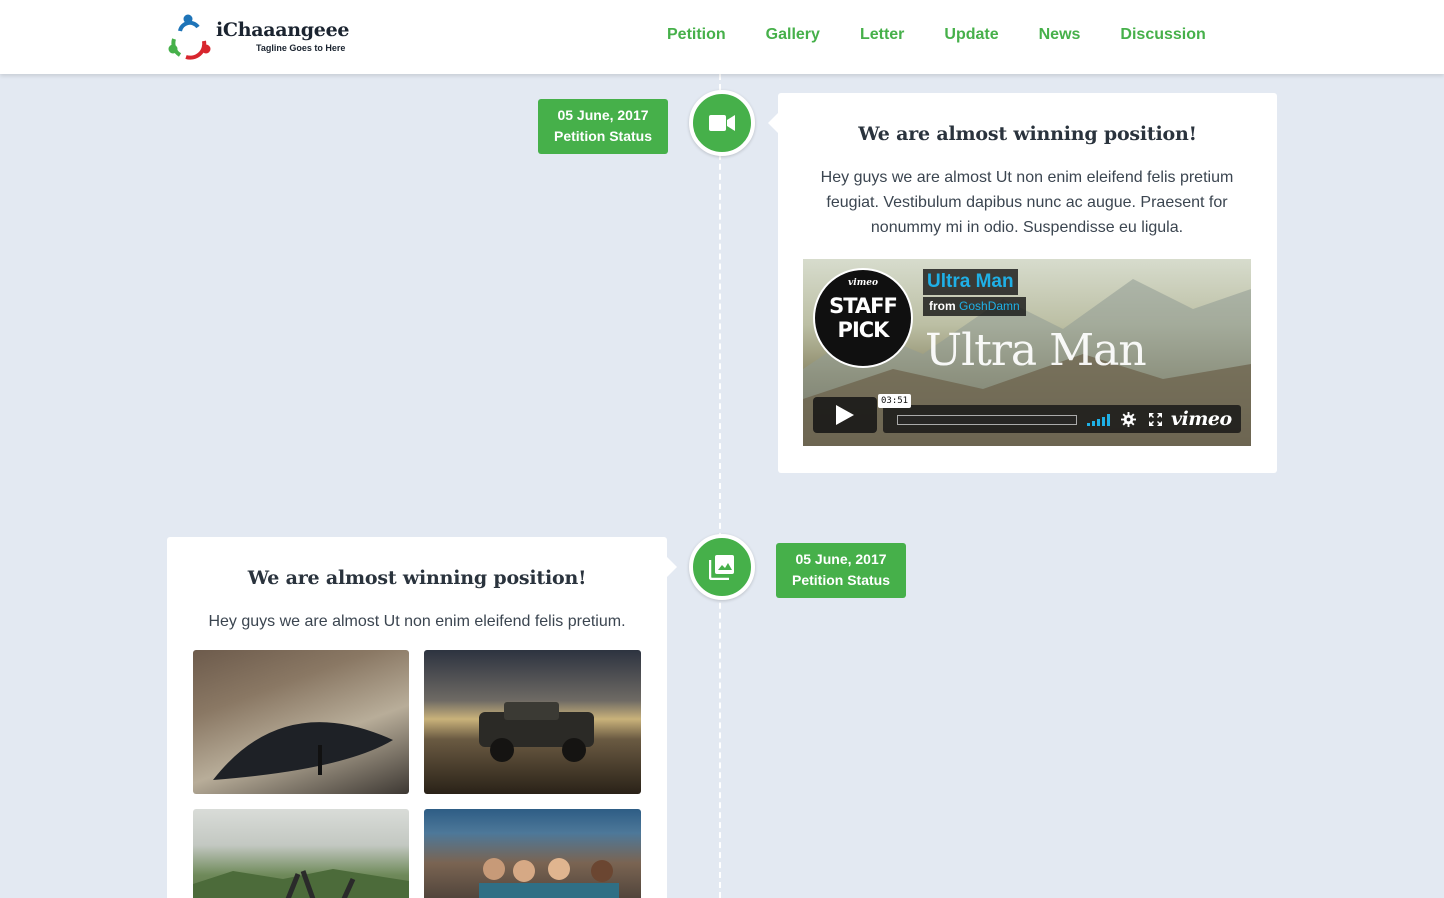 The image size is (1444, 898). I want to click on gallery-image-truck, so click(532, 722).